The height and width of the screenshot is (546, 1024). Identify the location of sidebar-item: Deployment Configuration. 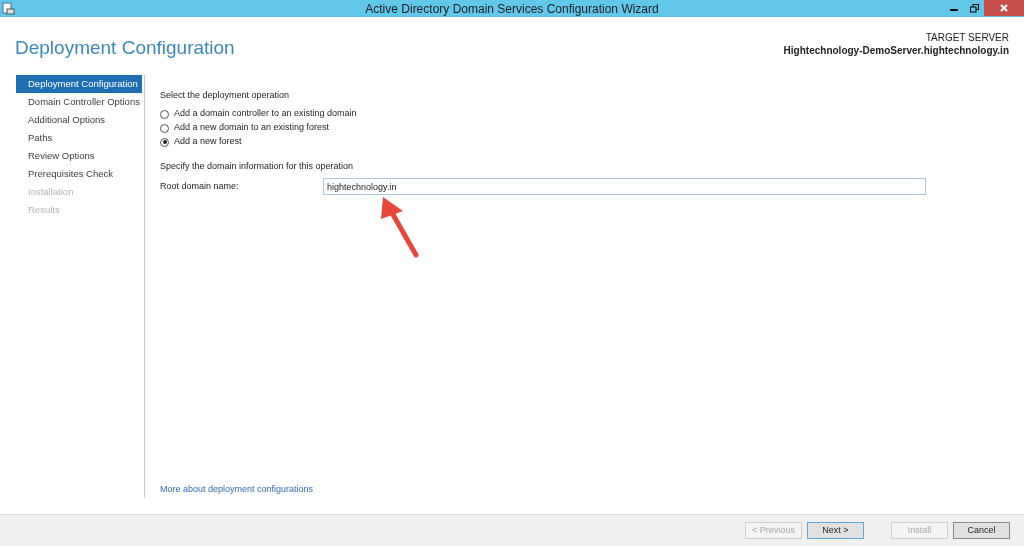
(79, 84).